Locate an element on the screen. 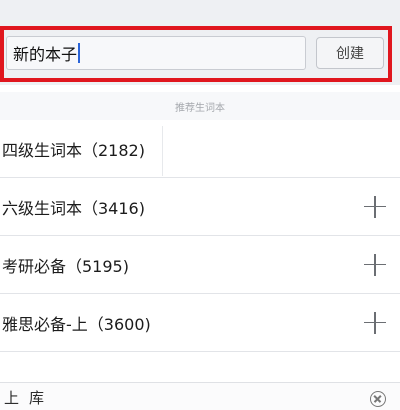 Image resolution: width=400 pixels, height=410 pixels. red-highlight-box is located at coordinates (196, 54).